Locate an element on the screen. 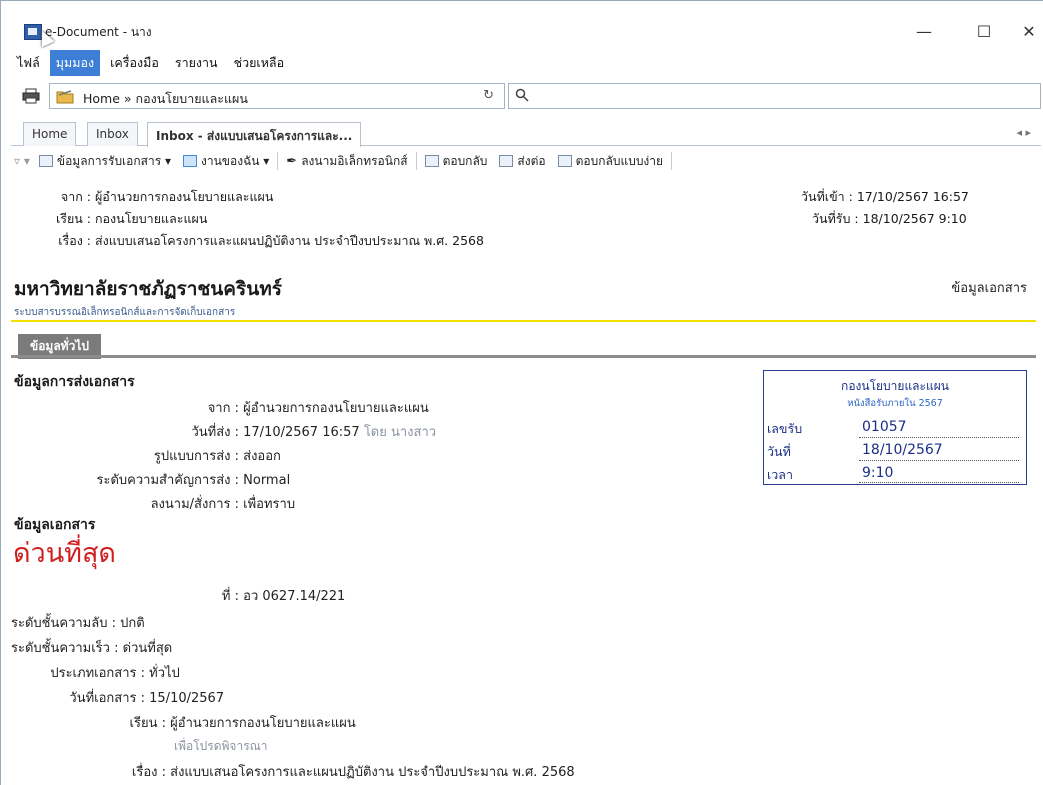  address-path: Home » กองนโยบายและแผน is located at coordinates (165, 98).